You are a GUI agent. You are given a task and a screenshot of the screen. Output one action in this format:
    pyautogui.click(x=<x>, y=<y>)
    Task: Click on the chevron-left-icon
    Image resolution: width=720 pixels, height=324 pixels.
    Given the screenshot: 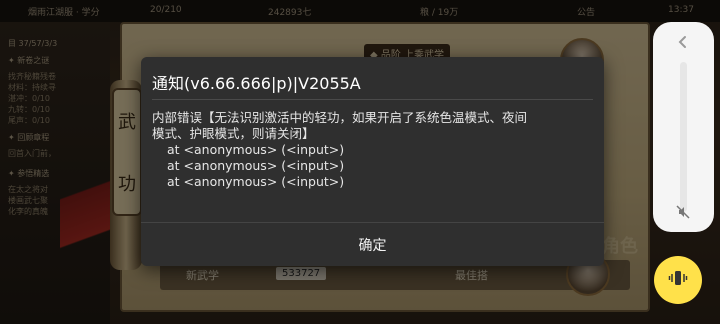 What is the action you would take?
    pyautogui.click(x=683, y=42)
    